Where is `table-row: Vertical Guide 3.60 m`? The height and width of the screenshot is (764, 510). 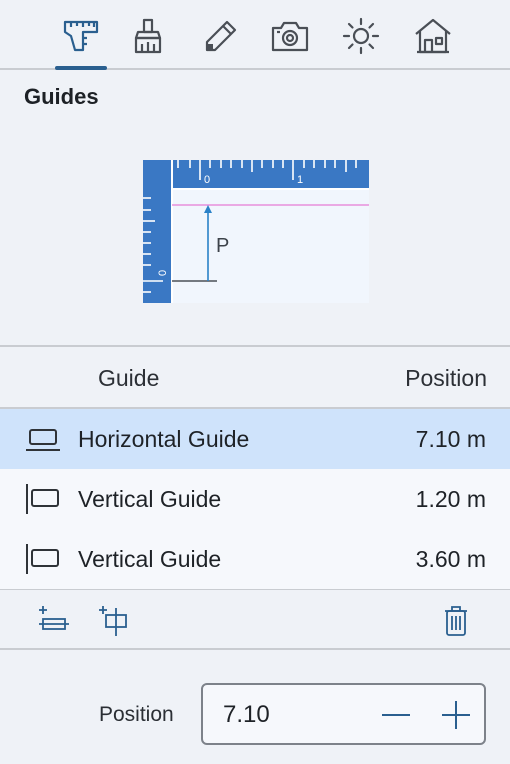
table-row: Vertical Guide 3.60 m is located at coordinates (255, 559).